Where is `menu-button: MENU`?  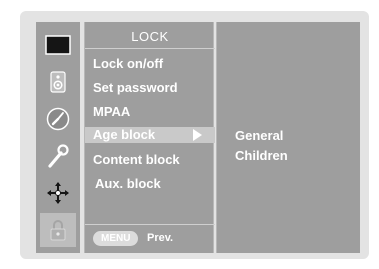
menu-button: MENU is located at coordinates (116, 238).